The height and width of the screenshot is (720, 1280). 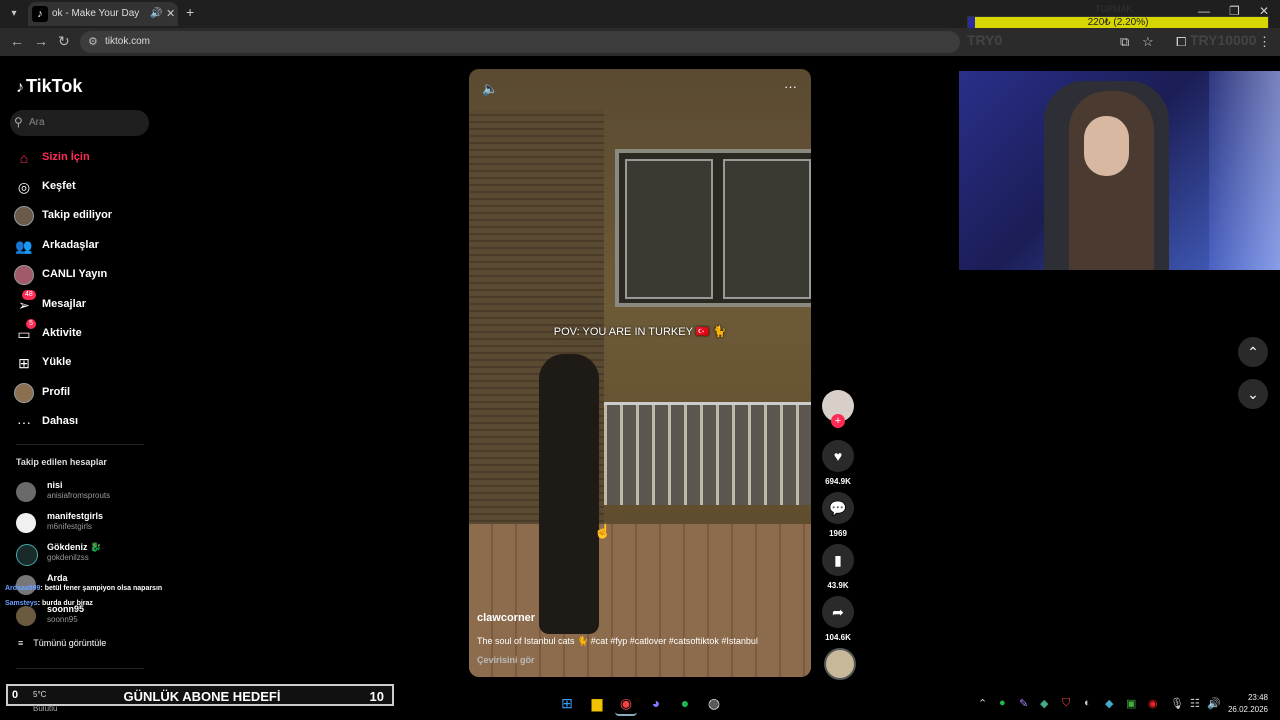 What do you see at coordinates (982, 703) in the screenshot?
I see `tray-chevron-icon: ⌃` at bounding box center [982, 703].